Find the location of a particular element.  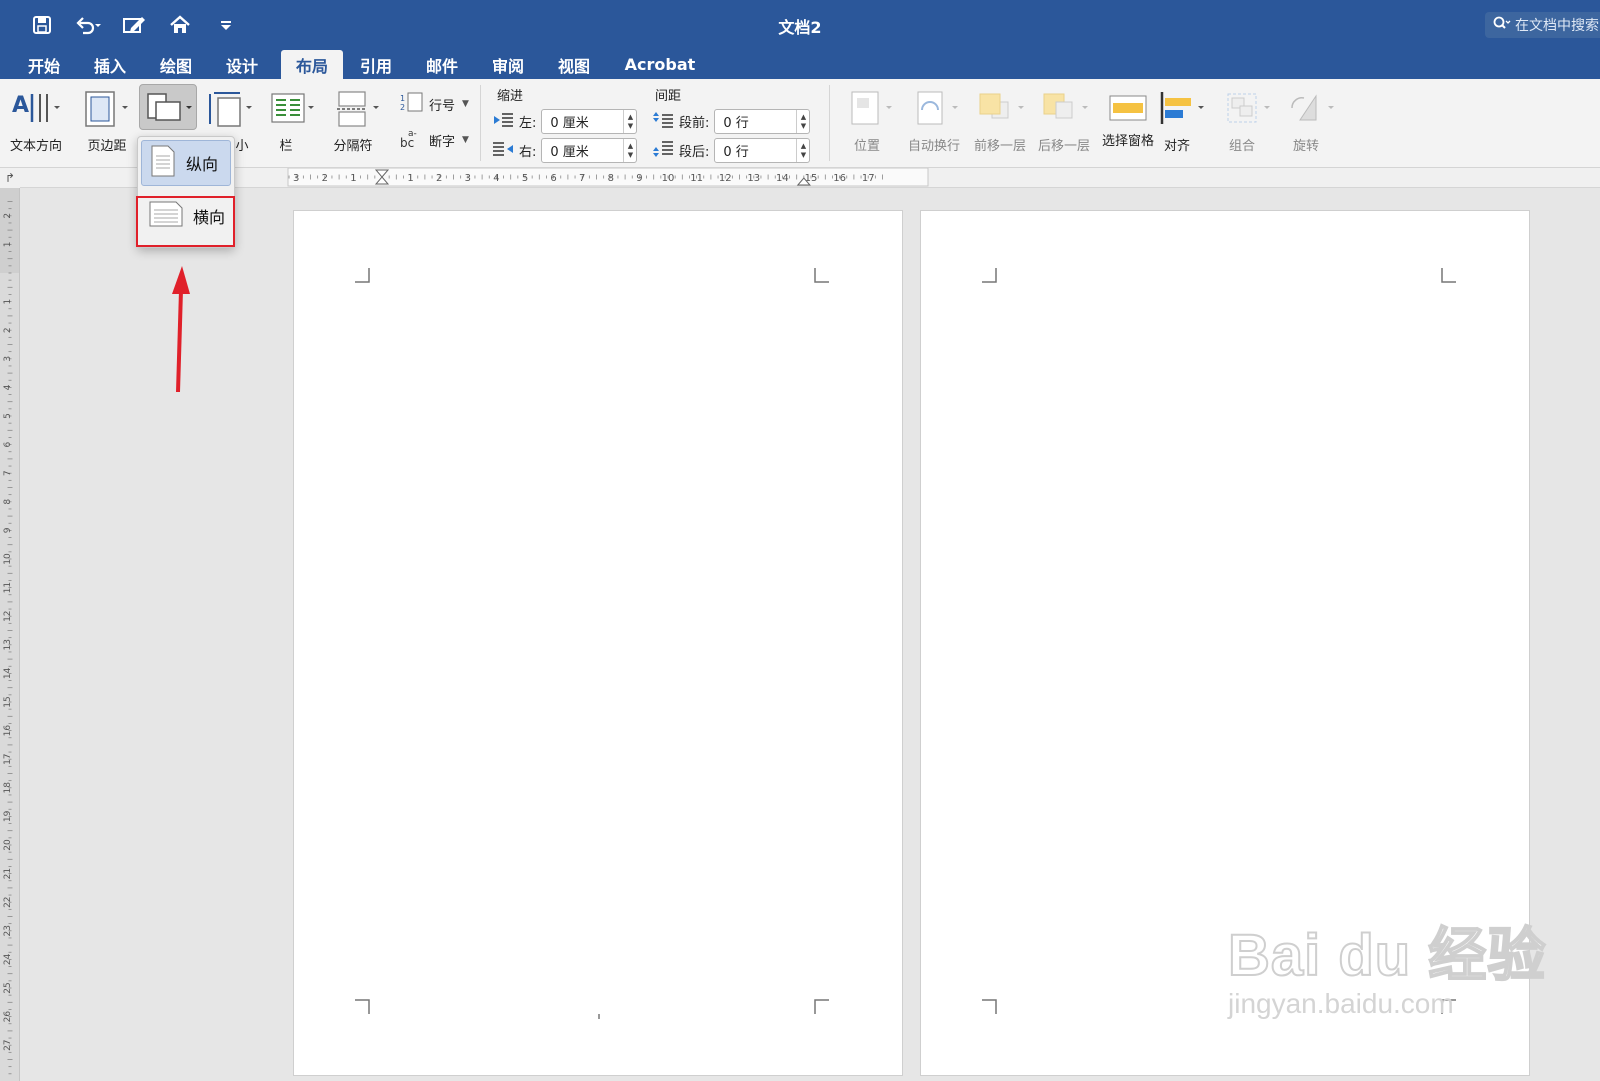

separator is located at coordinates (829, 123).